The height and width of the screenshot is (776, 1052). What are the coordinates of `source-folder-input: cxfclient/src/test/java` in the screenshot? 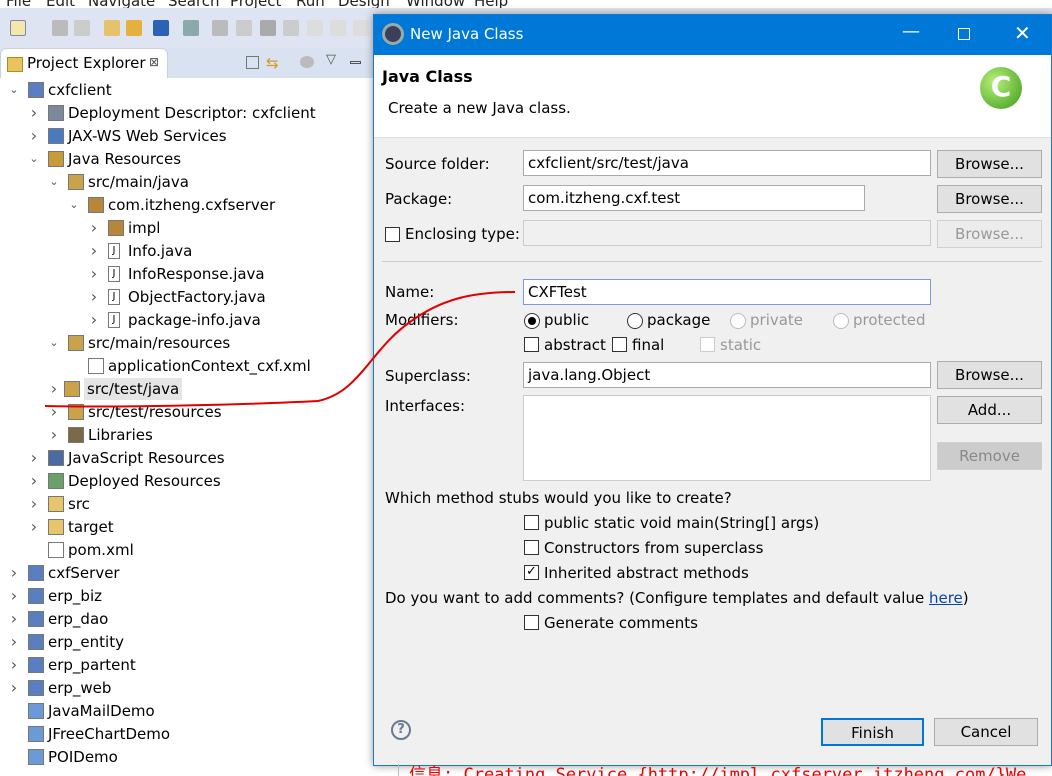 It's located at (727, 163).